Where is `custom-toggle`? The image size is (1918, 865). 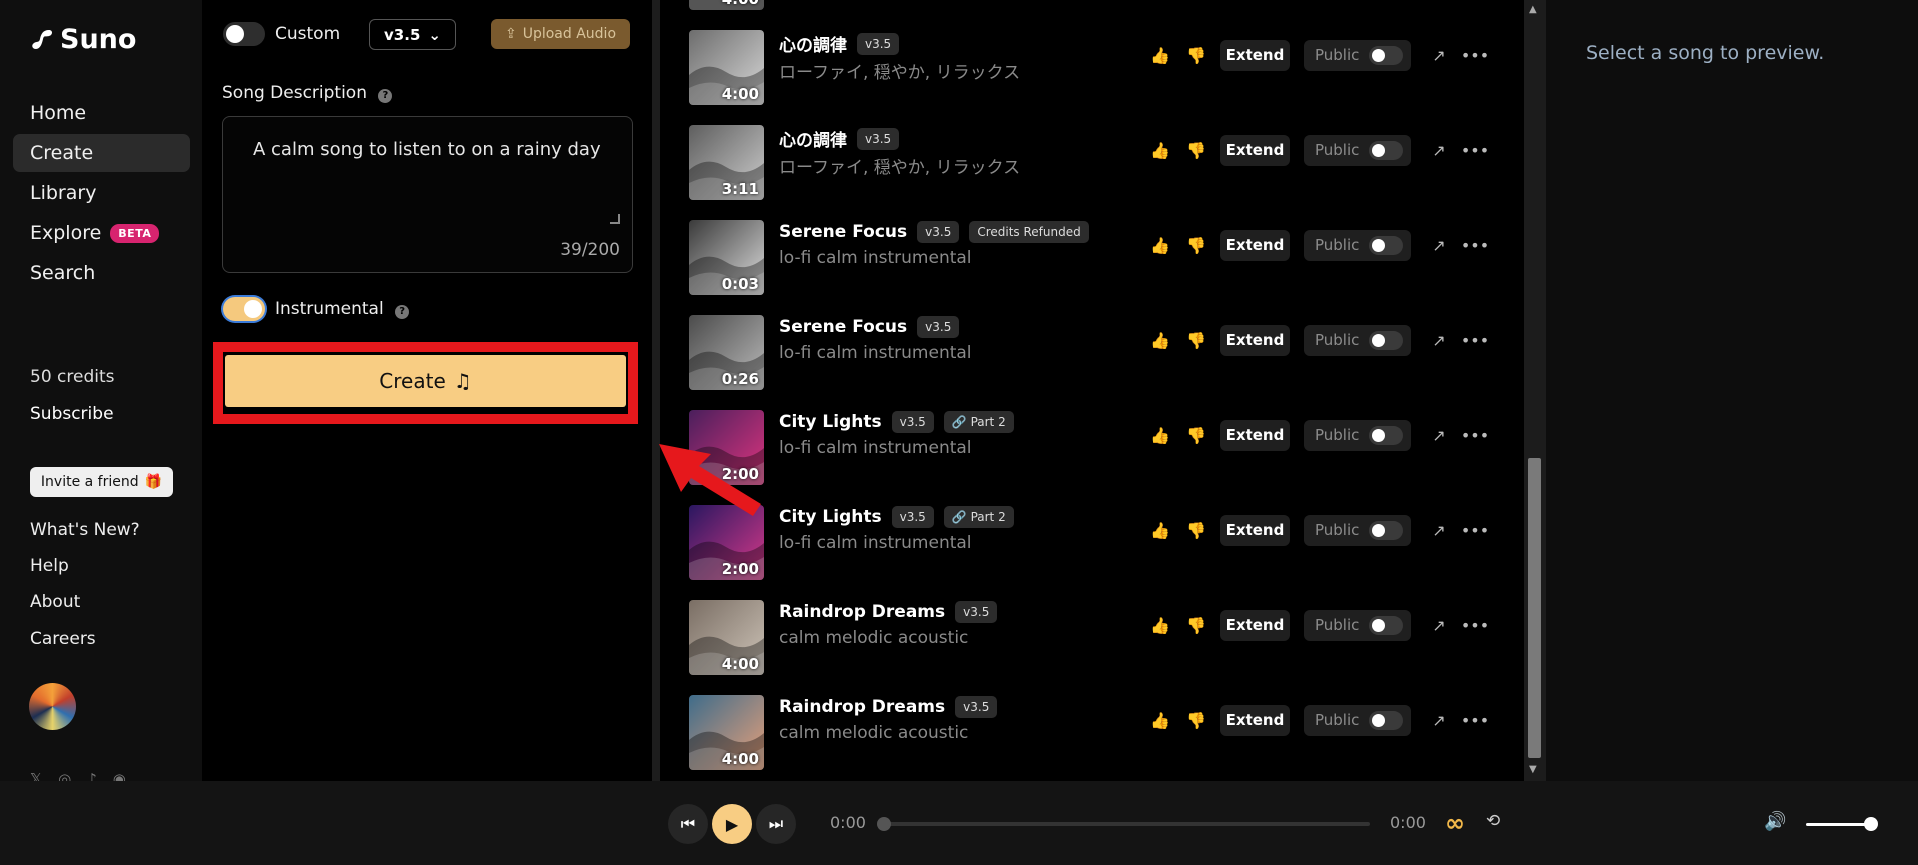 custom-toggle is located at coordinates (244, 34).